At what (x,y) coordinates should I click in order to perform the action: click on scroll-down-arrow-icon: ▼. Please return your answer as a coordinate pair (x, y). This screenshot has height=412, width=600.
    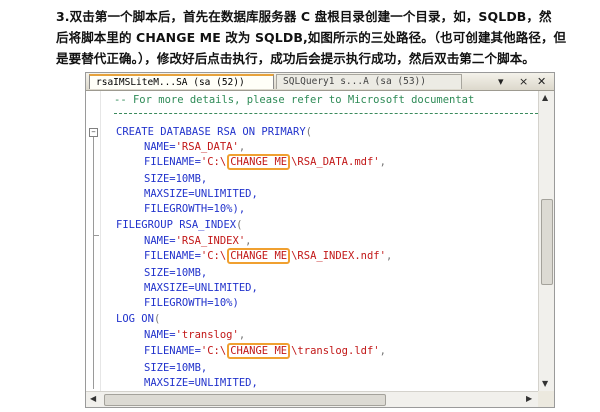
    Looking at the image, I should click on (545, 383).